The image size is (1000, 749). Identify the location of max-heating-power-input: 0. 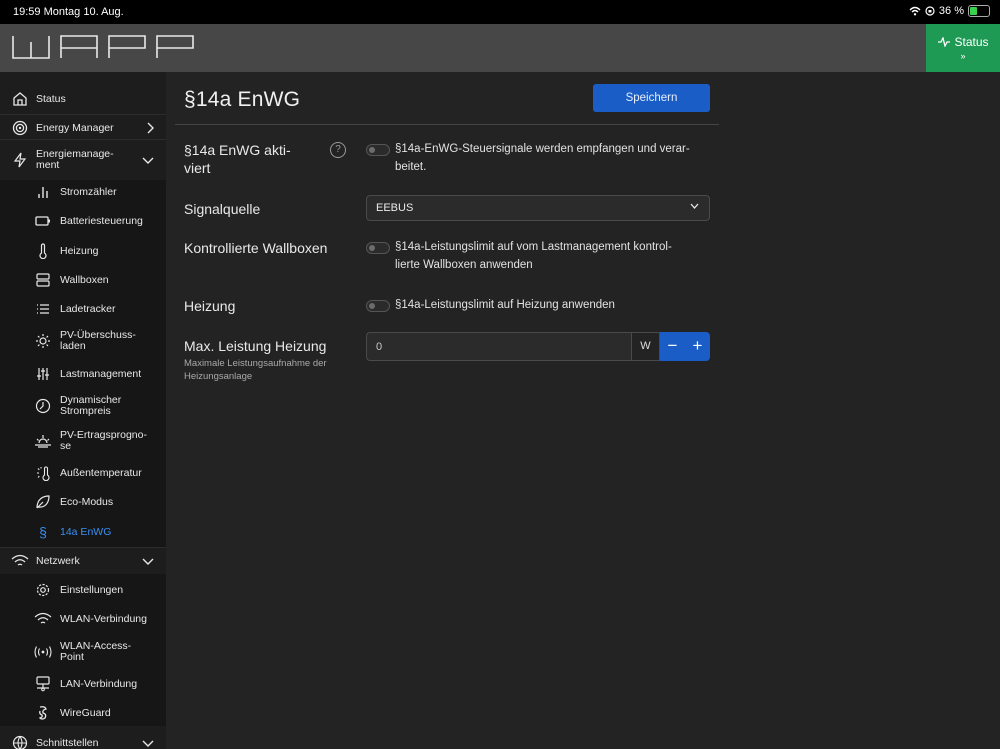
(498, 346).